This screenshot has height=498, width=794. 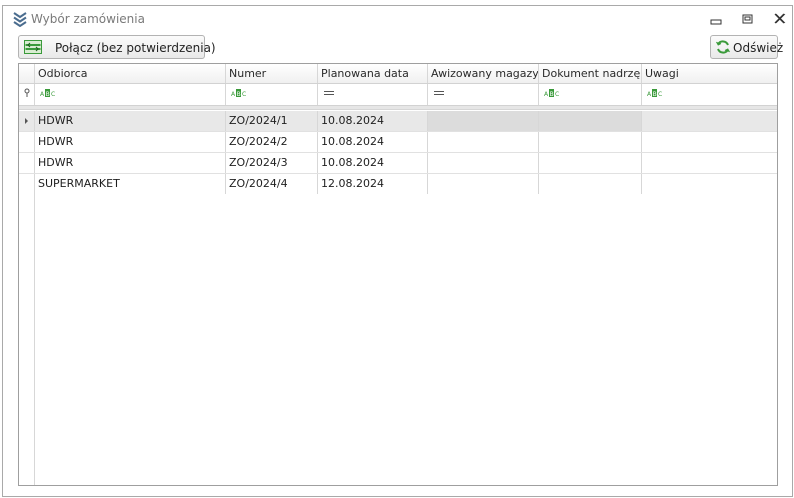 I want to click on header-indicator, so click(x=27, y=73).